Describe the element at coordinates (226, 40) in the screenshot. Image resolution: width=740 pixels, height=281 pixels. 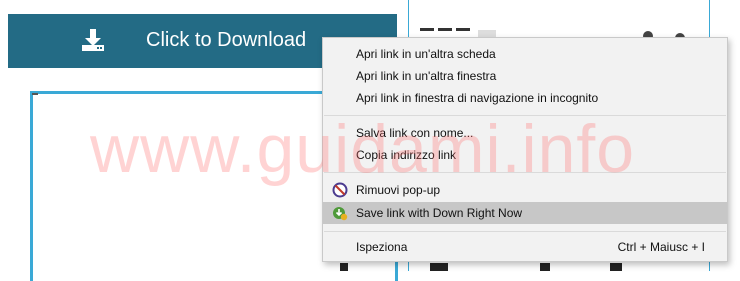
I see `download-button-label: Click to Download` at that location.